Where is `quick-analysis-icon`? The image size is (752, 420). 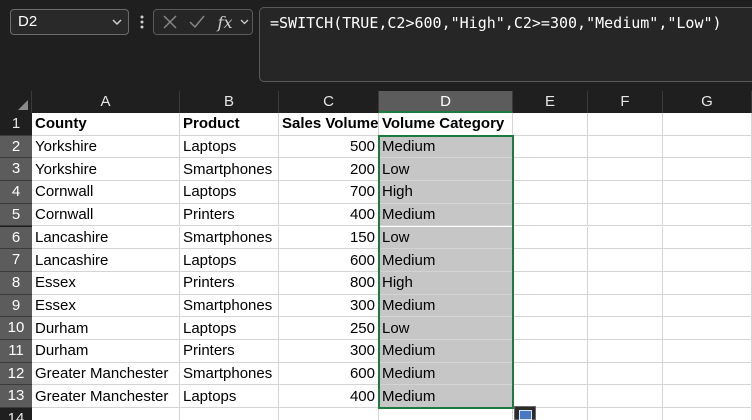 quick-analysis-icon is located at coordinates (525, 413).